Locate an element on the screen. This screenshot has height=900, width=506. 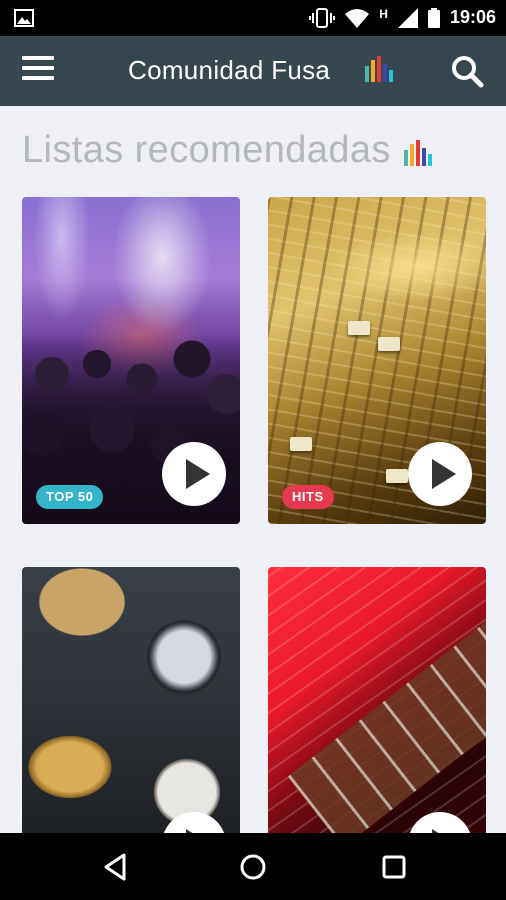
battery-icon is located at coordinates (433, 17).